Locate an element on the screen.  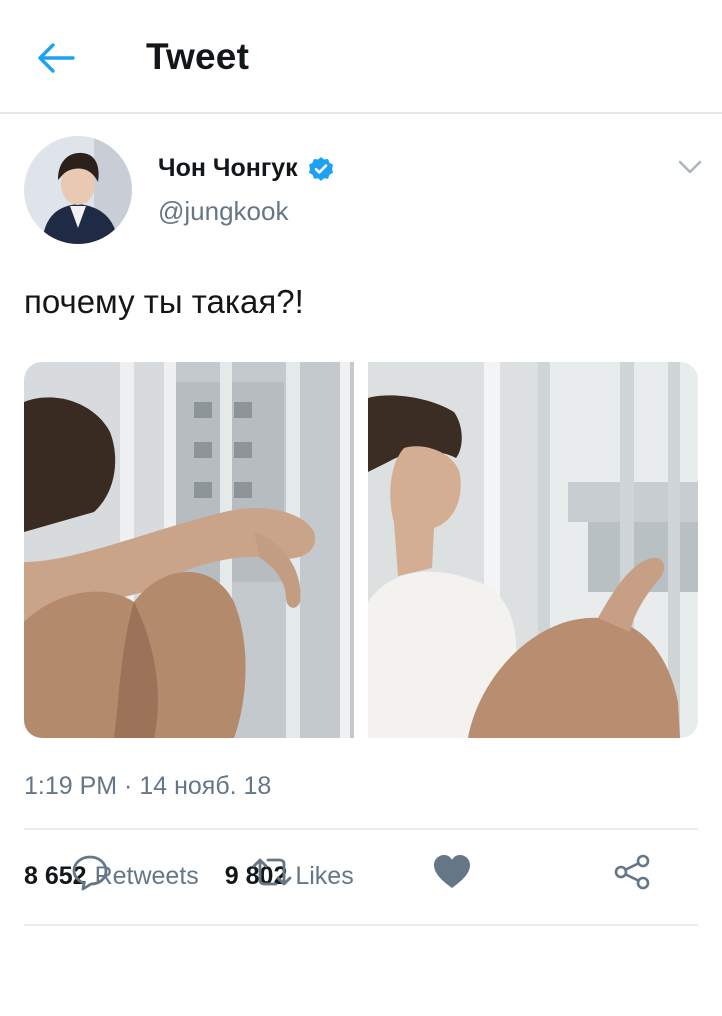
page-title: Tweet is located at coordinates (198, 56).